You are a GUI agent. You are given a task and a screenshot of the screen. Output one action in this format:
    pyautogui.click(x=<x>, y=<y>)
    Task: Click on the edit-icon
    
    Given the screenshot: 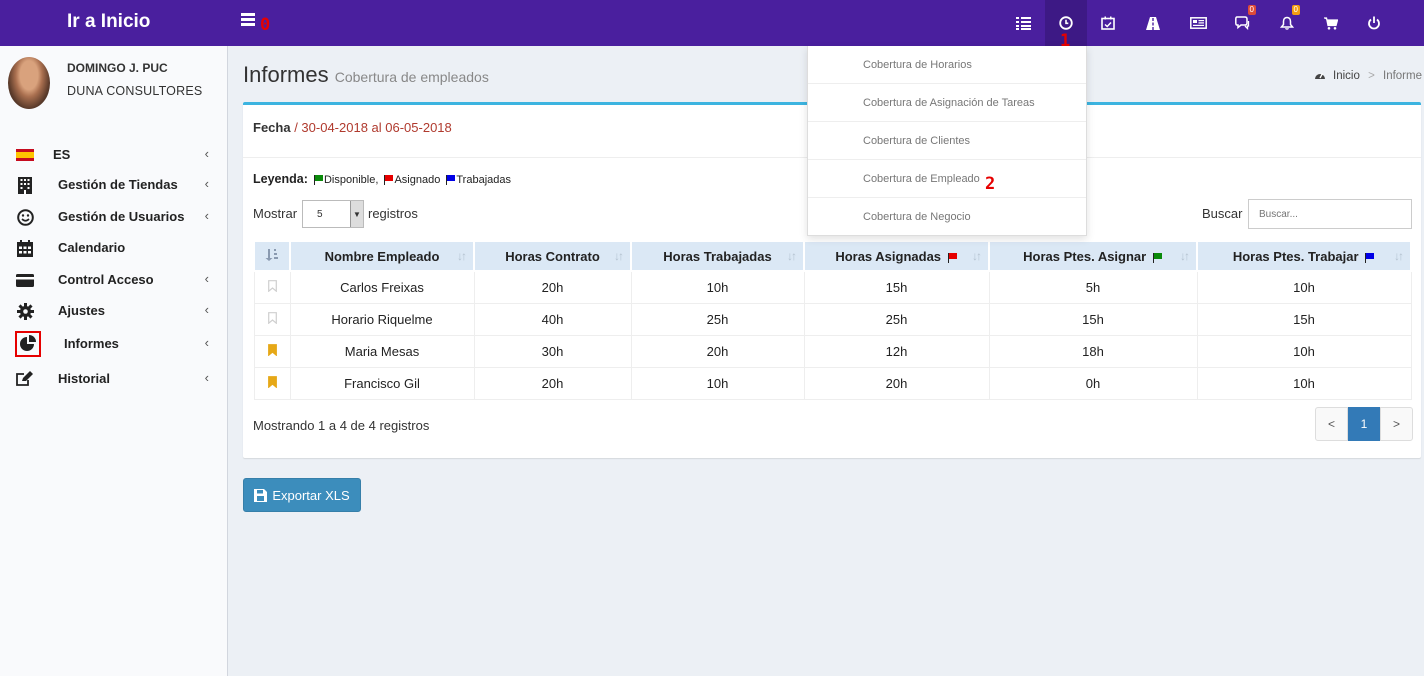 What is the action you would take?
    pyautogui.click(x=25, y=379)
    